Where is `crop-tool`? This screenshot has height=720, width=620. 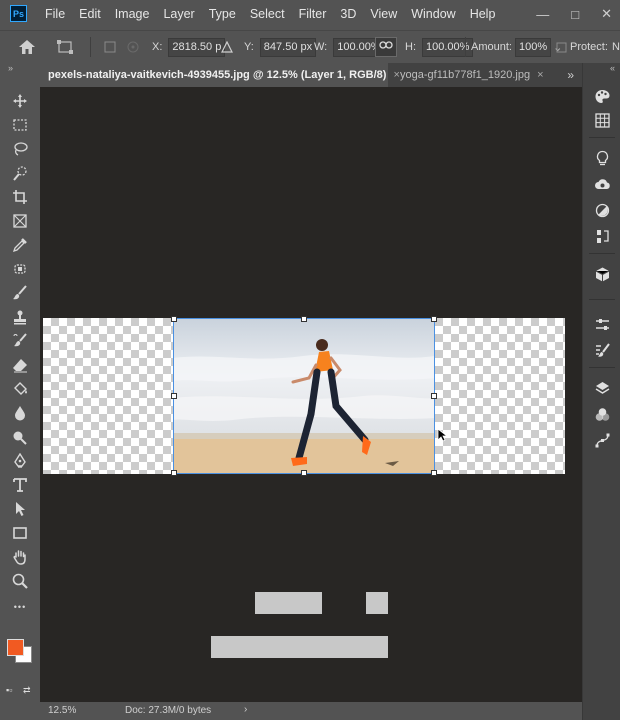
crop-tool is located at coordinates (20, 197).